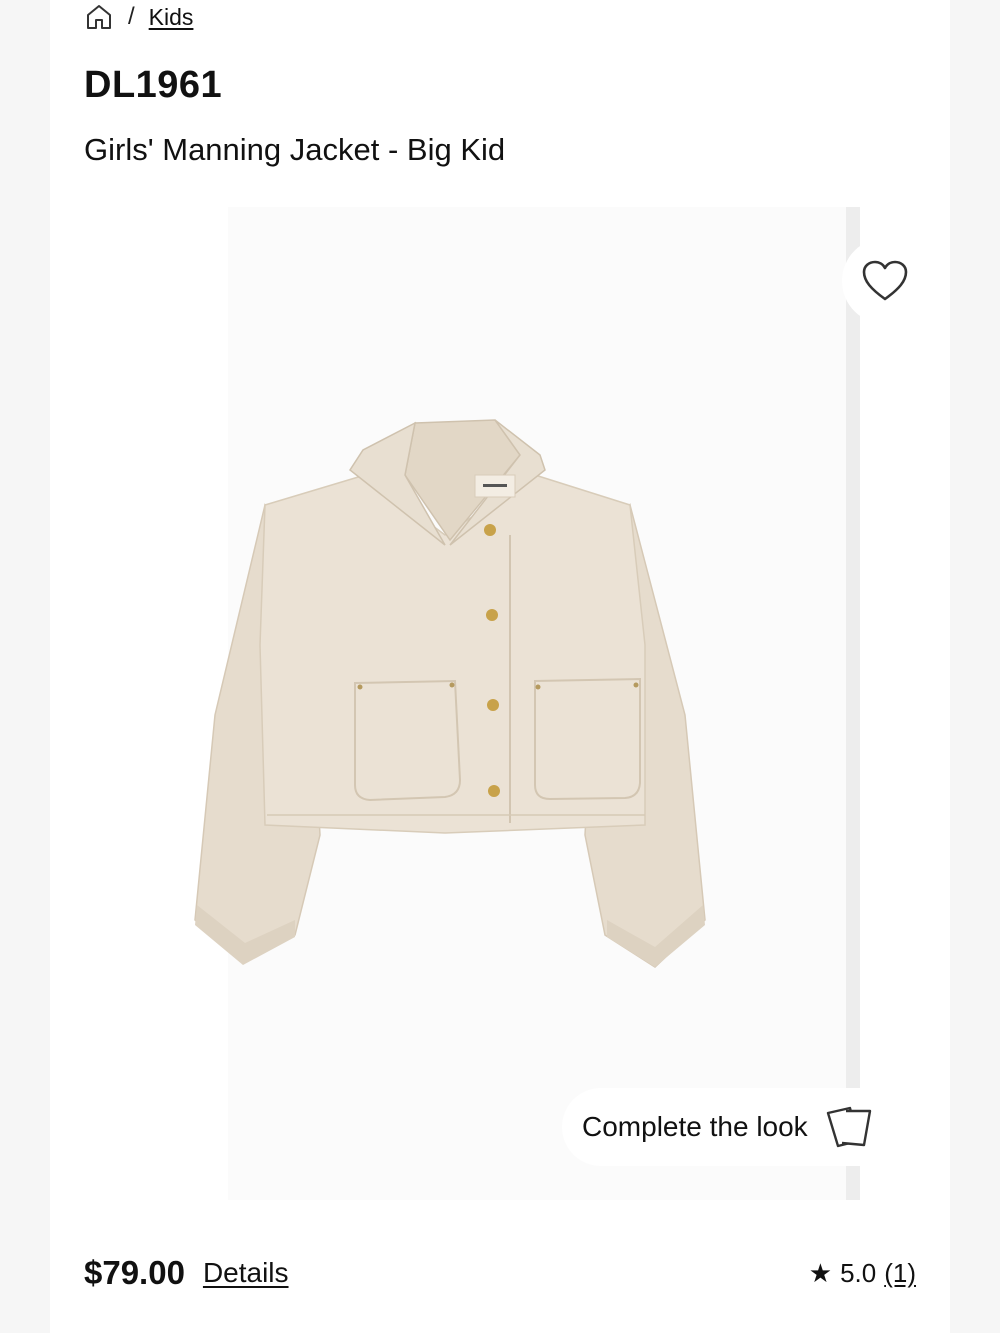 Image resolution: width=1000 pixels, height=1333 pixels. What do you see at coordinates (848, 1127) in the screenshot?
I see `cards-icon` at bounding box center [848, 1127].